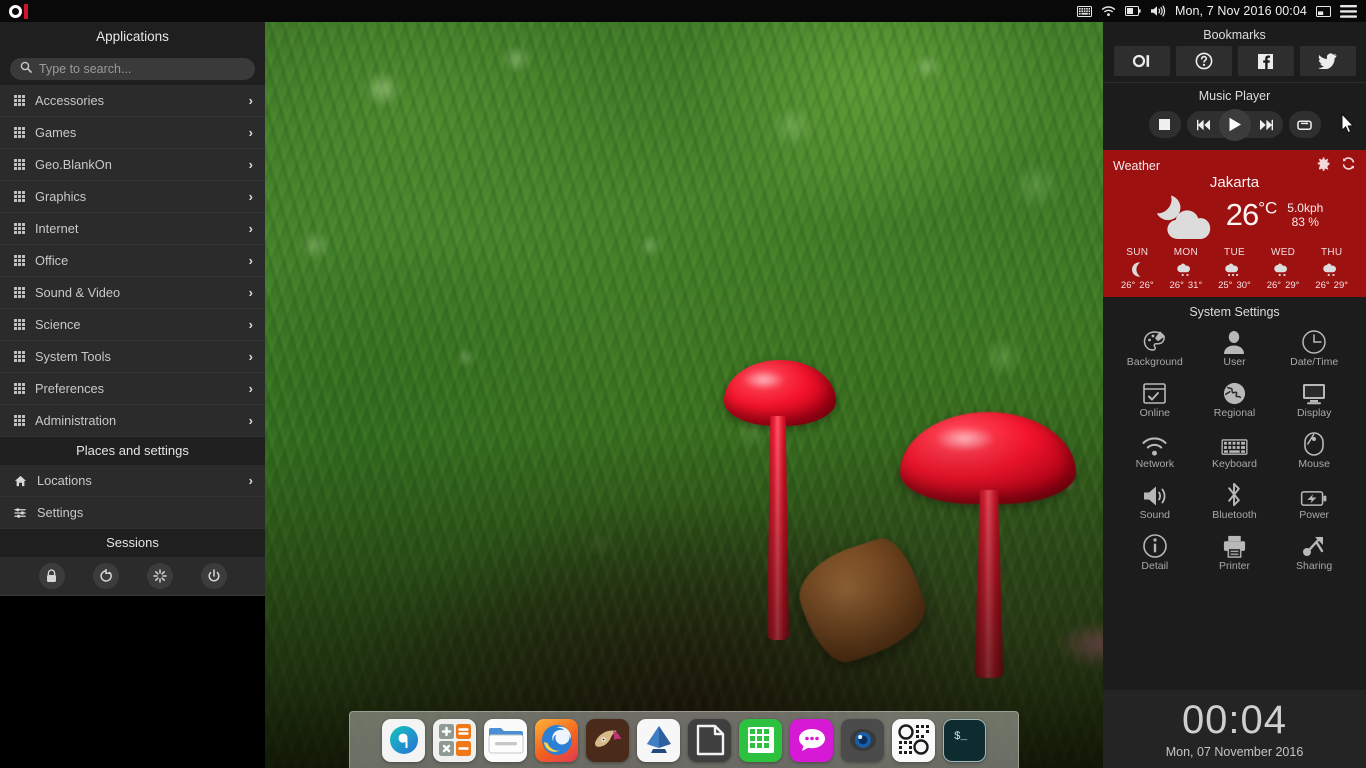 This screenshot has height=768, width=1366. Describe the element at coordinates (132, 133) in the screenshot. I see `menu-category-games: Games ›` at that location.